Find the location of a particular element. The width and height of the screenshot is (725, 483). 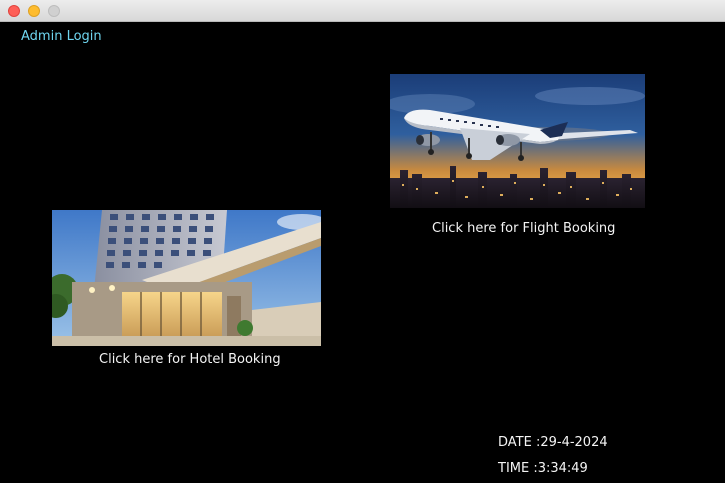

close-icon is located at coordinates (14, 11).